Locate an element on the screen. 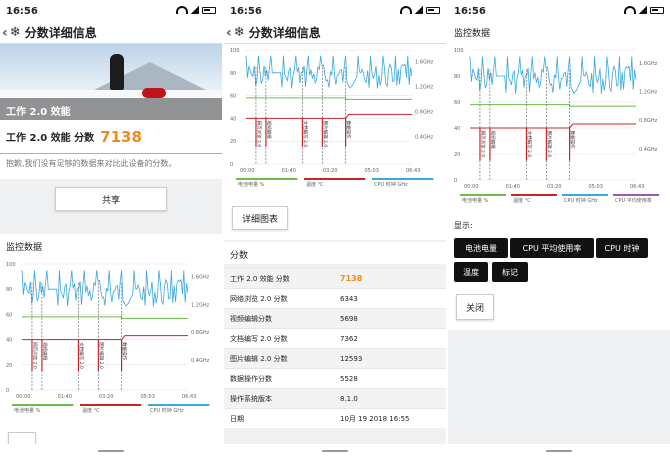 This screenshot has width=670, height=458. nav-bar is located at coordinates (111, 451).